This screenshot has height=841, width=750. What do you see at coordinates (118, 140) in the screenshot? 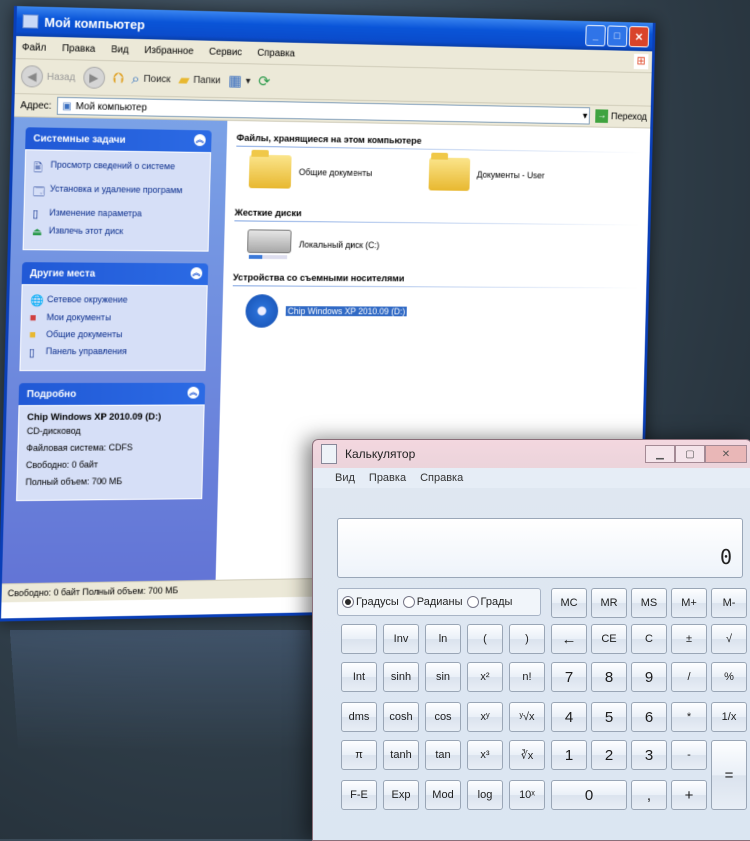
I see `system-tasks-header: Системные задачи ︽` at bounding box center [118, 140].